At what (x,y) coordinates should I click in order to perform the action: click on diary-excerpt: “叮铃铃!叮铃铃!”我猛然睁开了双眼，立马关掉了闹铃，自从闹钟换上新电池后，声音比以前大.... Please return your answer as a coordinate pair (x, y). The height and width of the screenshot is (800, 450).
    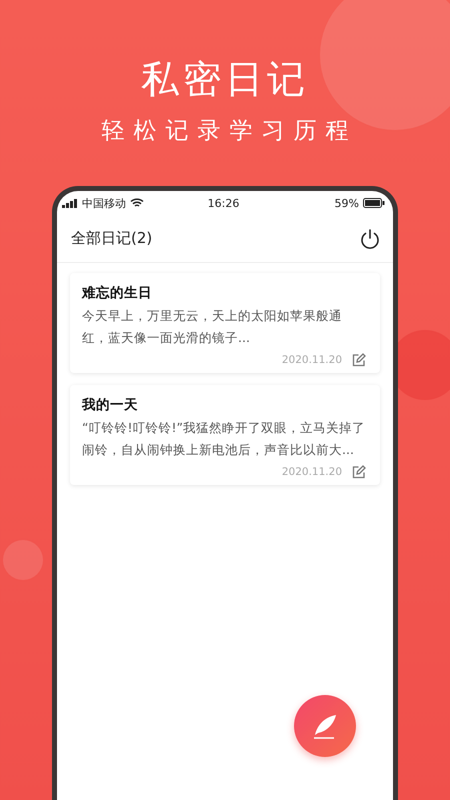
    Looking at the image, I should click on (224, 439).